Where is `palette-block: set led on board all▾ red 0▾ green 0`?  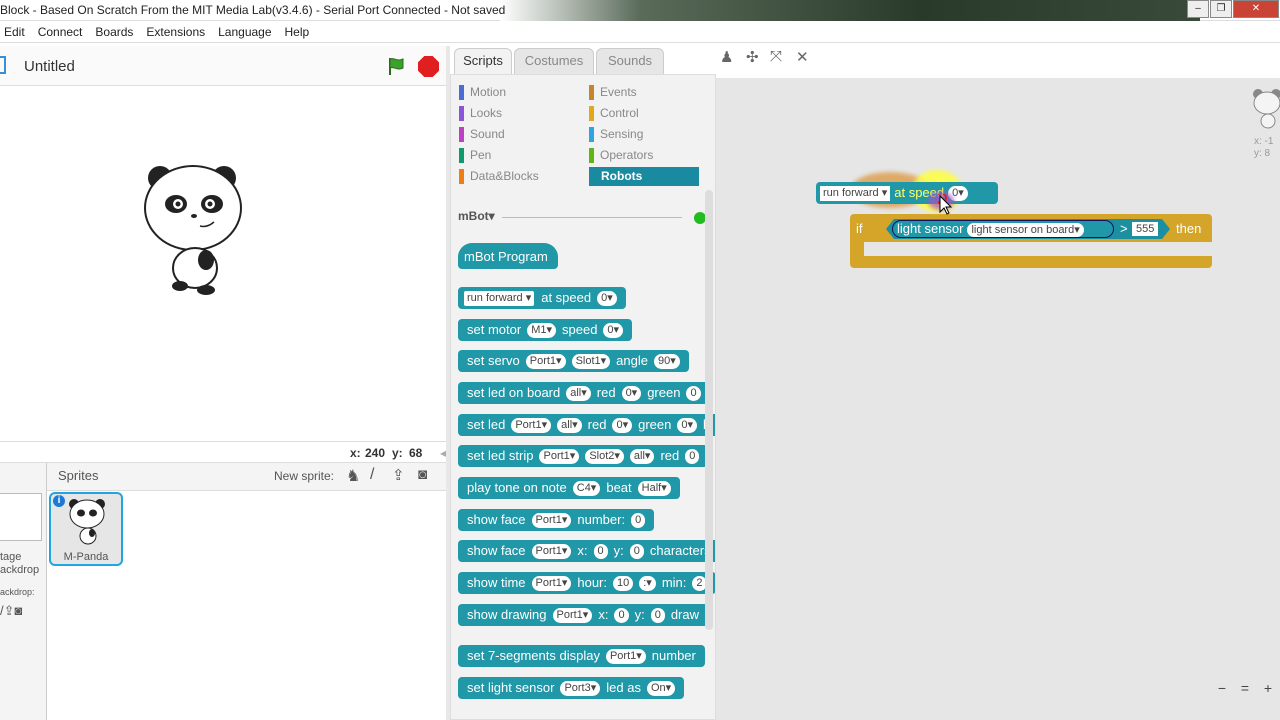
palette-block: set led on board all▾ red 0▾ green 0 is located at coordinates (584, 393).